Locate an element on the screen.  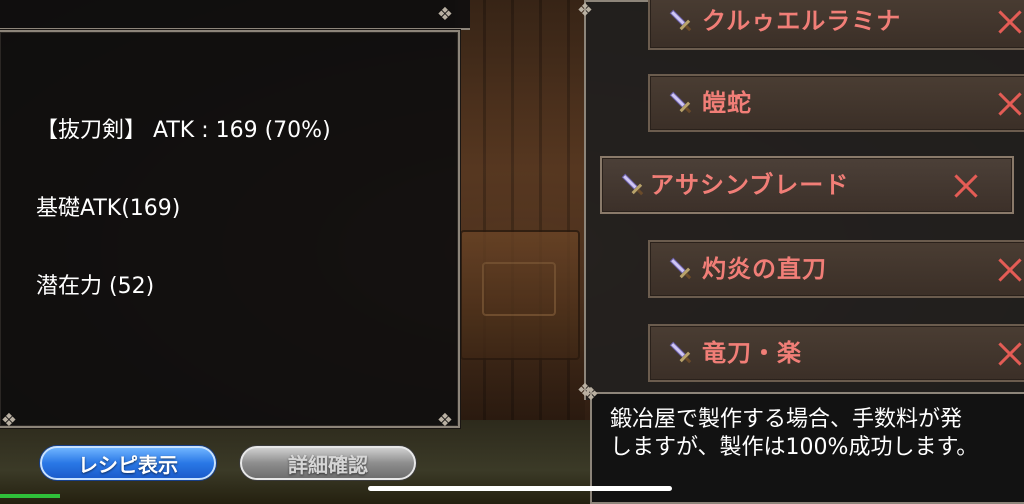
weapon-name: 灼炎の直刀 is located at coordinates (764, 269).